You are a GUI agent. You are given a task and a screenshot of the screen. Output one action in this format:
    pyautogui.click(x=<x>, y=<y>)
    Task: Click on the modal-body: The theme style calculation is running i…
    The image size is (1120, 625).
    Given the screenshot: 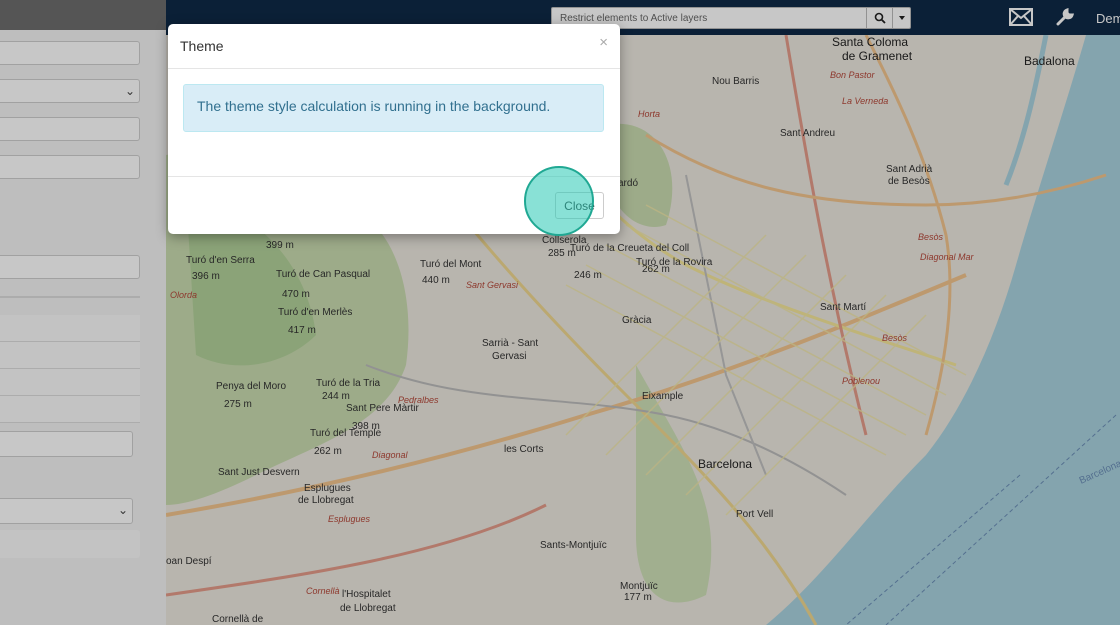 What is the action you would take?
    pyautogui.click(x=394, y=123)
    